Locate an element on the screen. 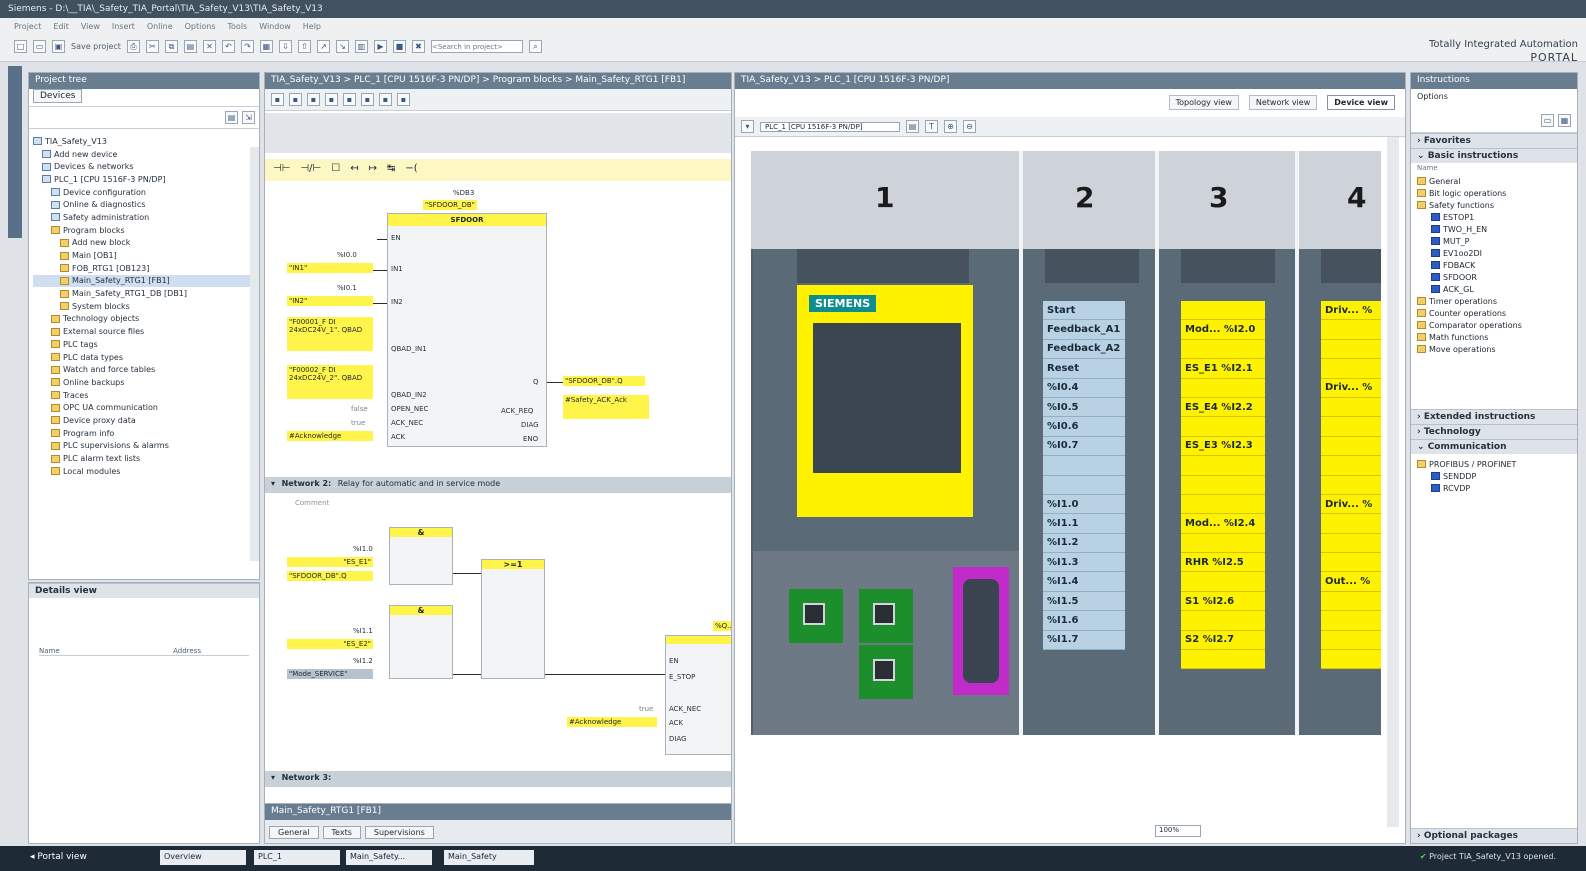 The height and width of the screenshot is (871, 1586). collapse-all-icon: ▪ is located at coordinates (331, 99).